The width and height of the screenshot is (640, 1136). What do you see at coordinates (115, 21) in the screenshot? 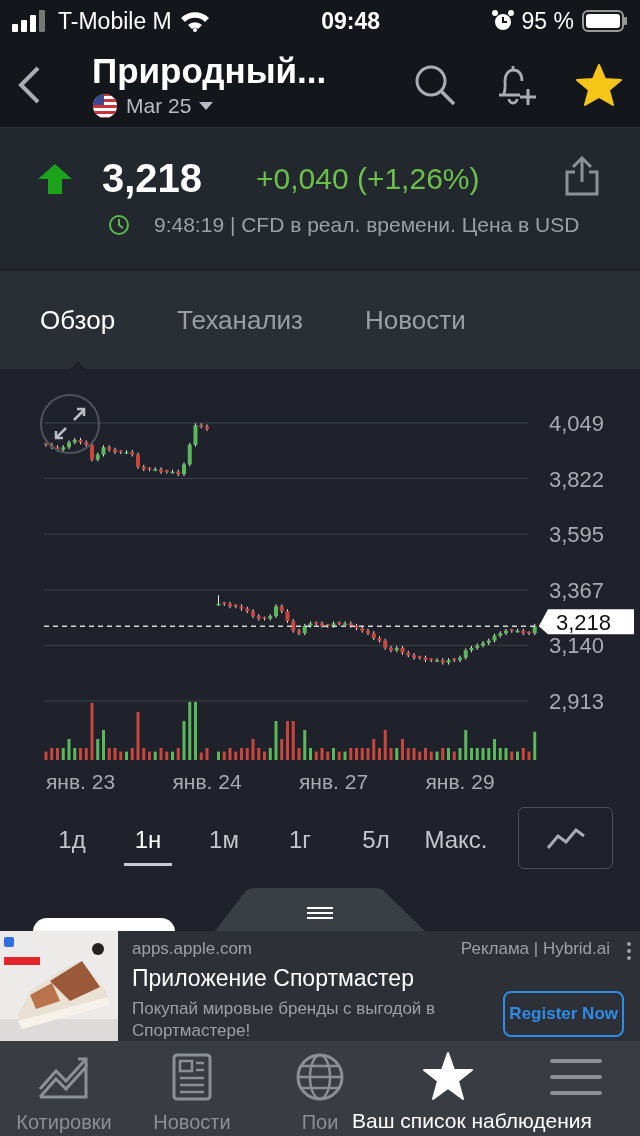
I see `carrier-name: T-Mobile M` at bounding box center [115, 21].